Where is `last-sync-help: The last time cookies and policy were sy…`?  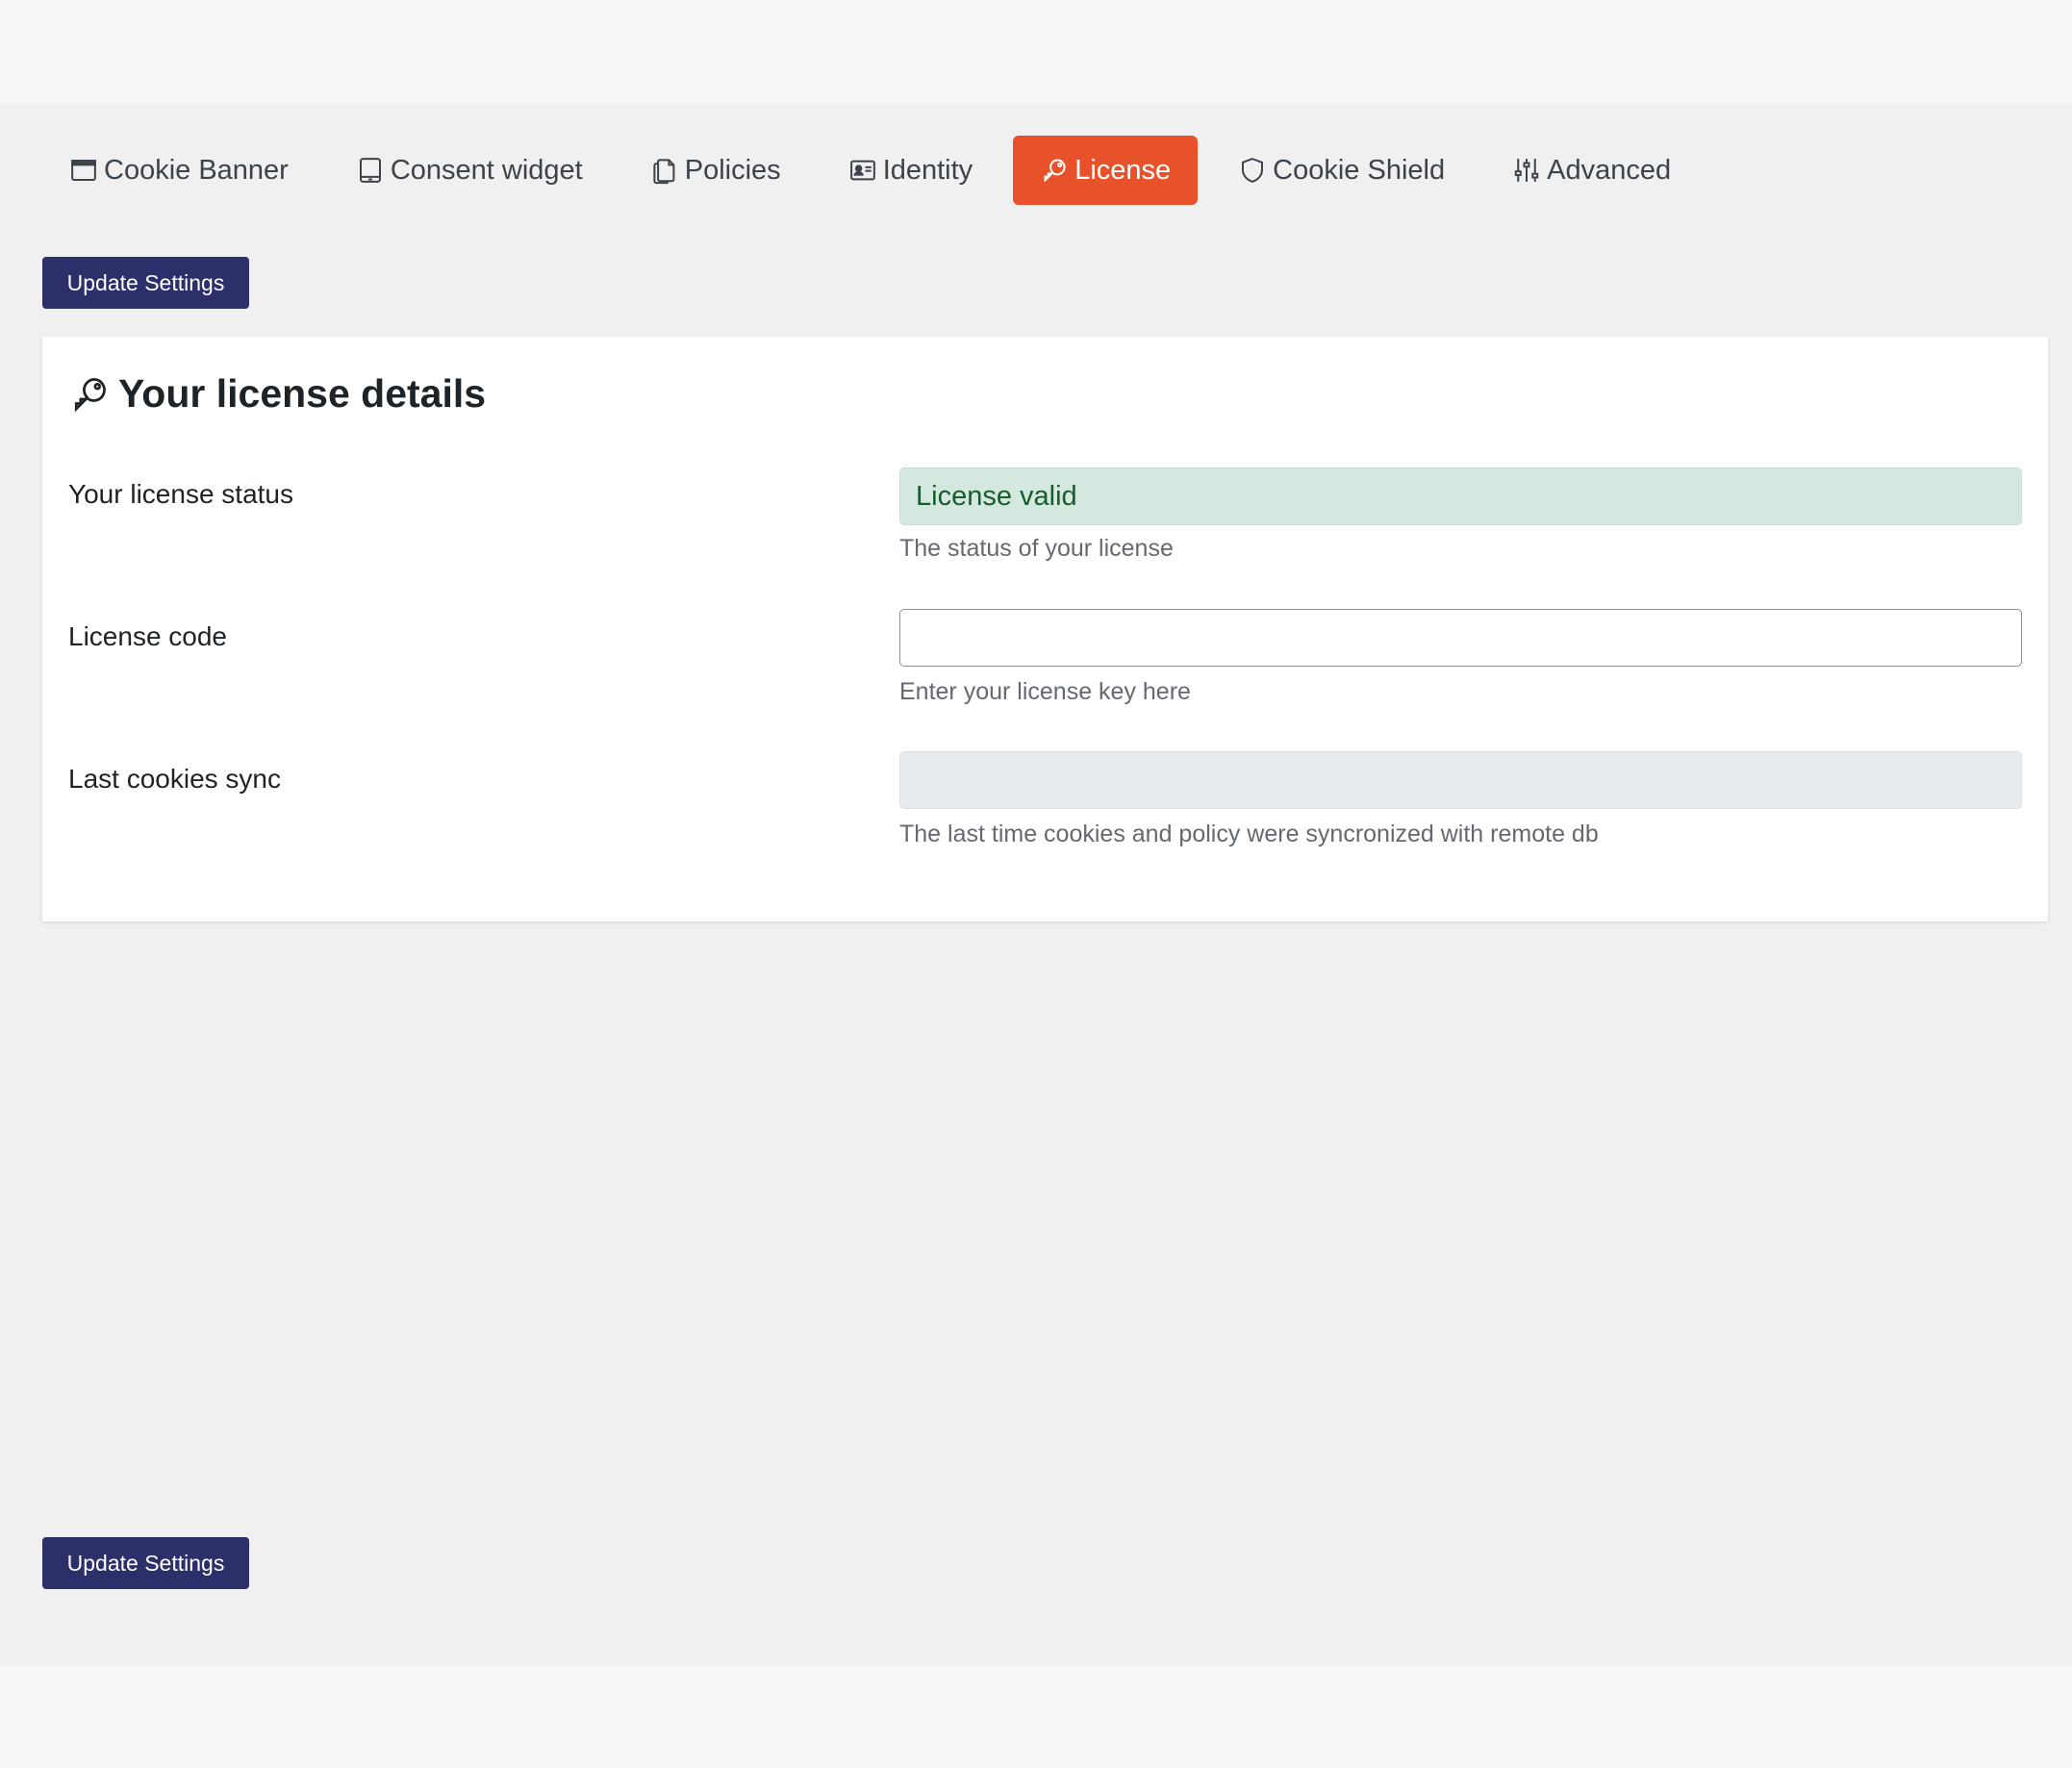
last-sync-help: The last time cookies and policy were sy… is located at coordinates (1249, 834).